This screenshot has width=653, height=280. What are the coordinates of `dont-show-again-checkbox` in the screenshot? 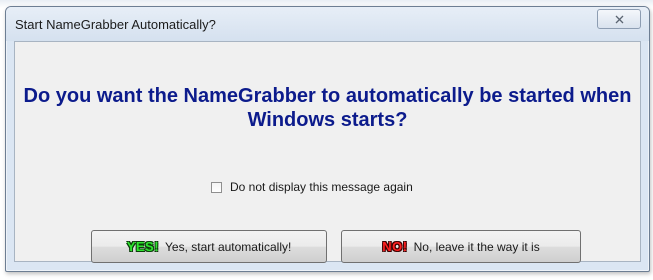 It's located at (216, 187).